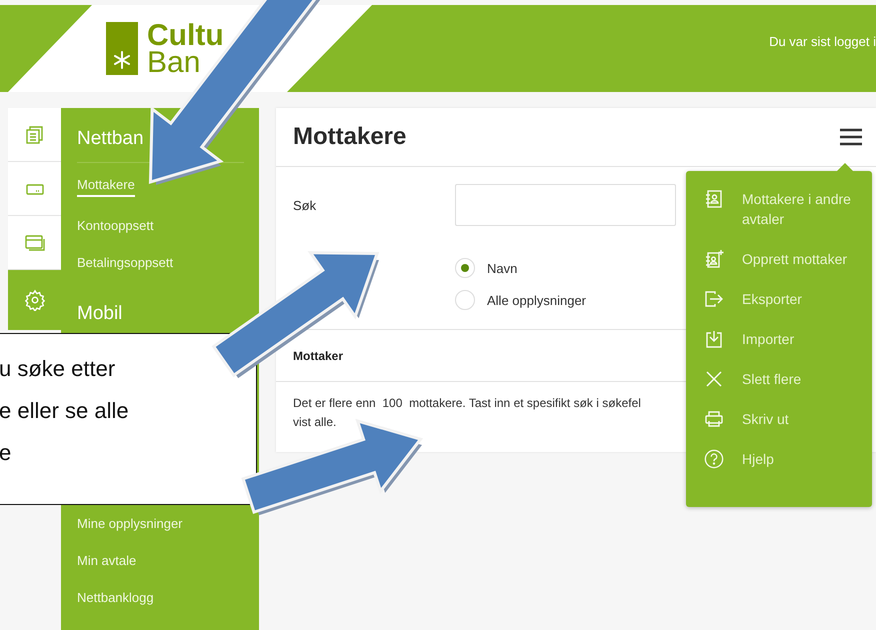  I want to click on menu-item: Importer, so click(779, 339).